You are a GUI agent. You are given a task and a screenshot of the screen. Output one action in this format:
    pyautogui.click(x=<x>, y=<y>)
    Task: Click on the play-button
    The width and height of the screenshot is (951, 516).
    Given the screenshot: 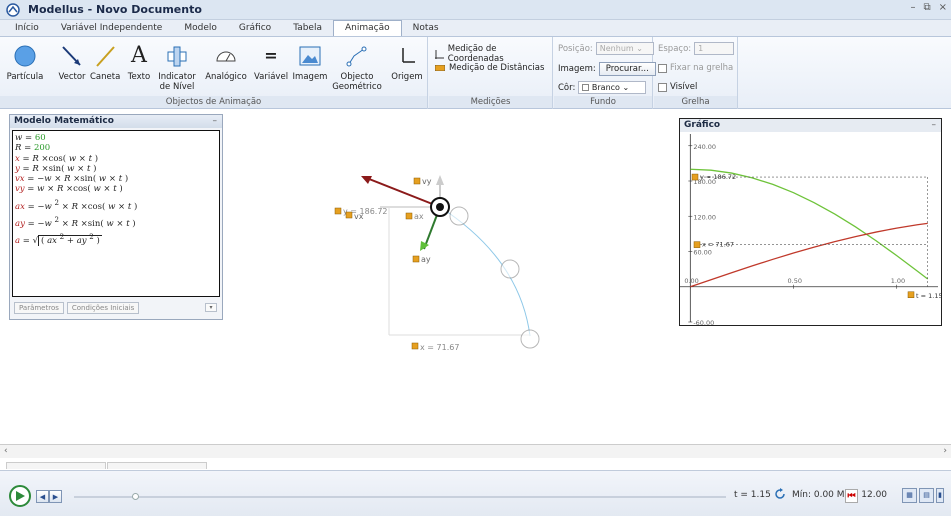 What is the action you would take?
    pyautogui.click(x=20, y=496)
    